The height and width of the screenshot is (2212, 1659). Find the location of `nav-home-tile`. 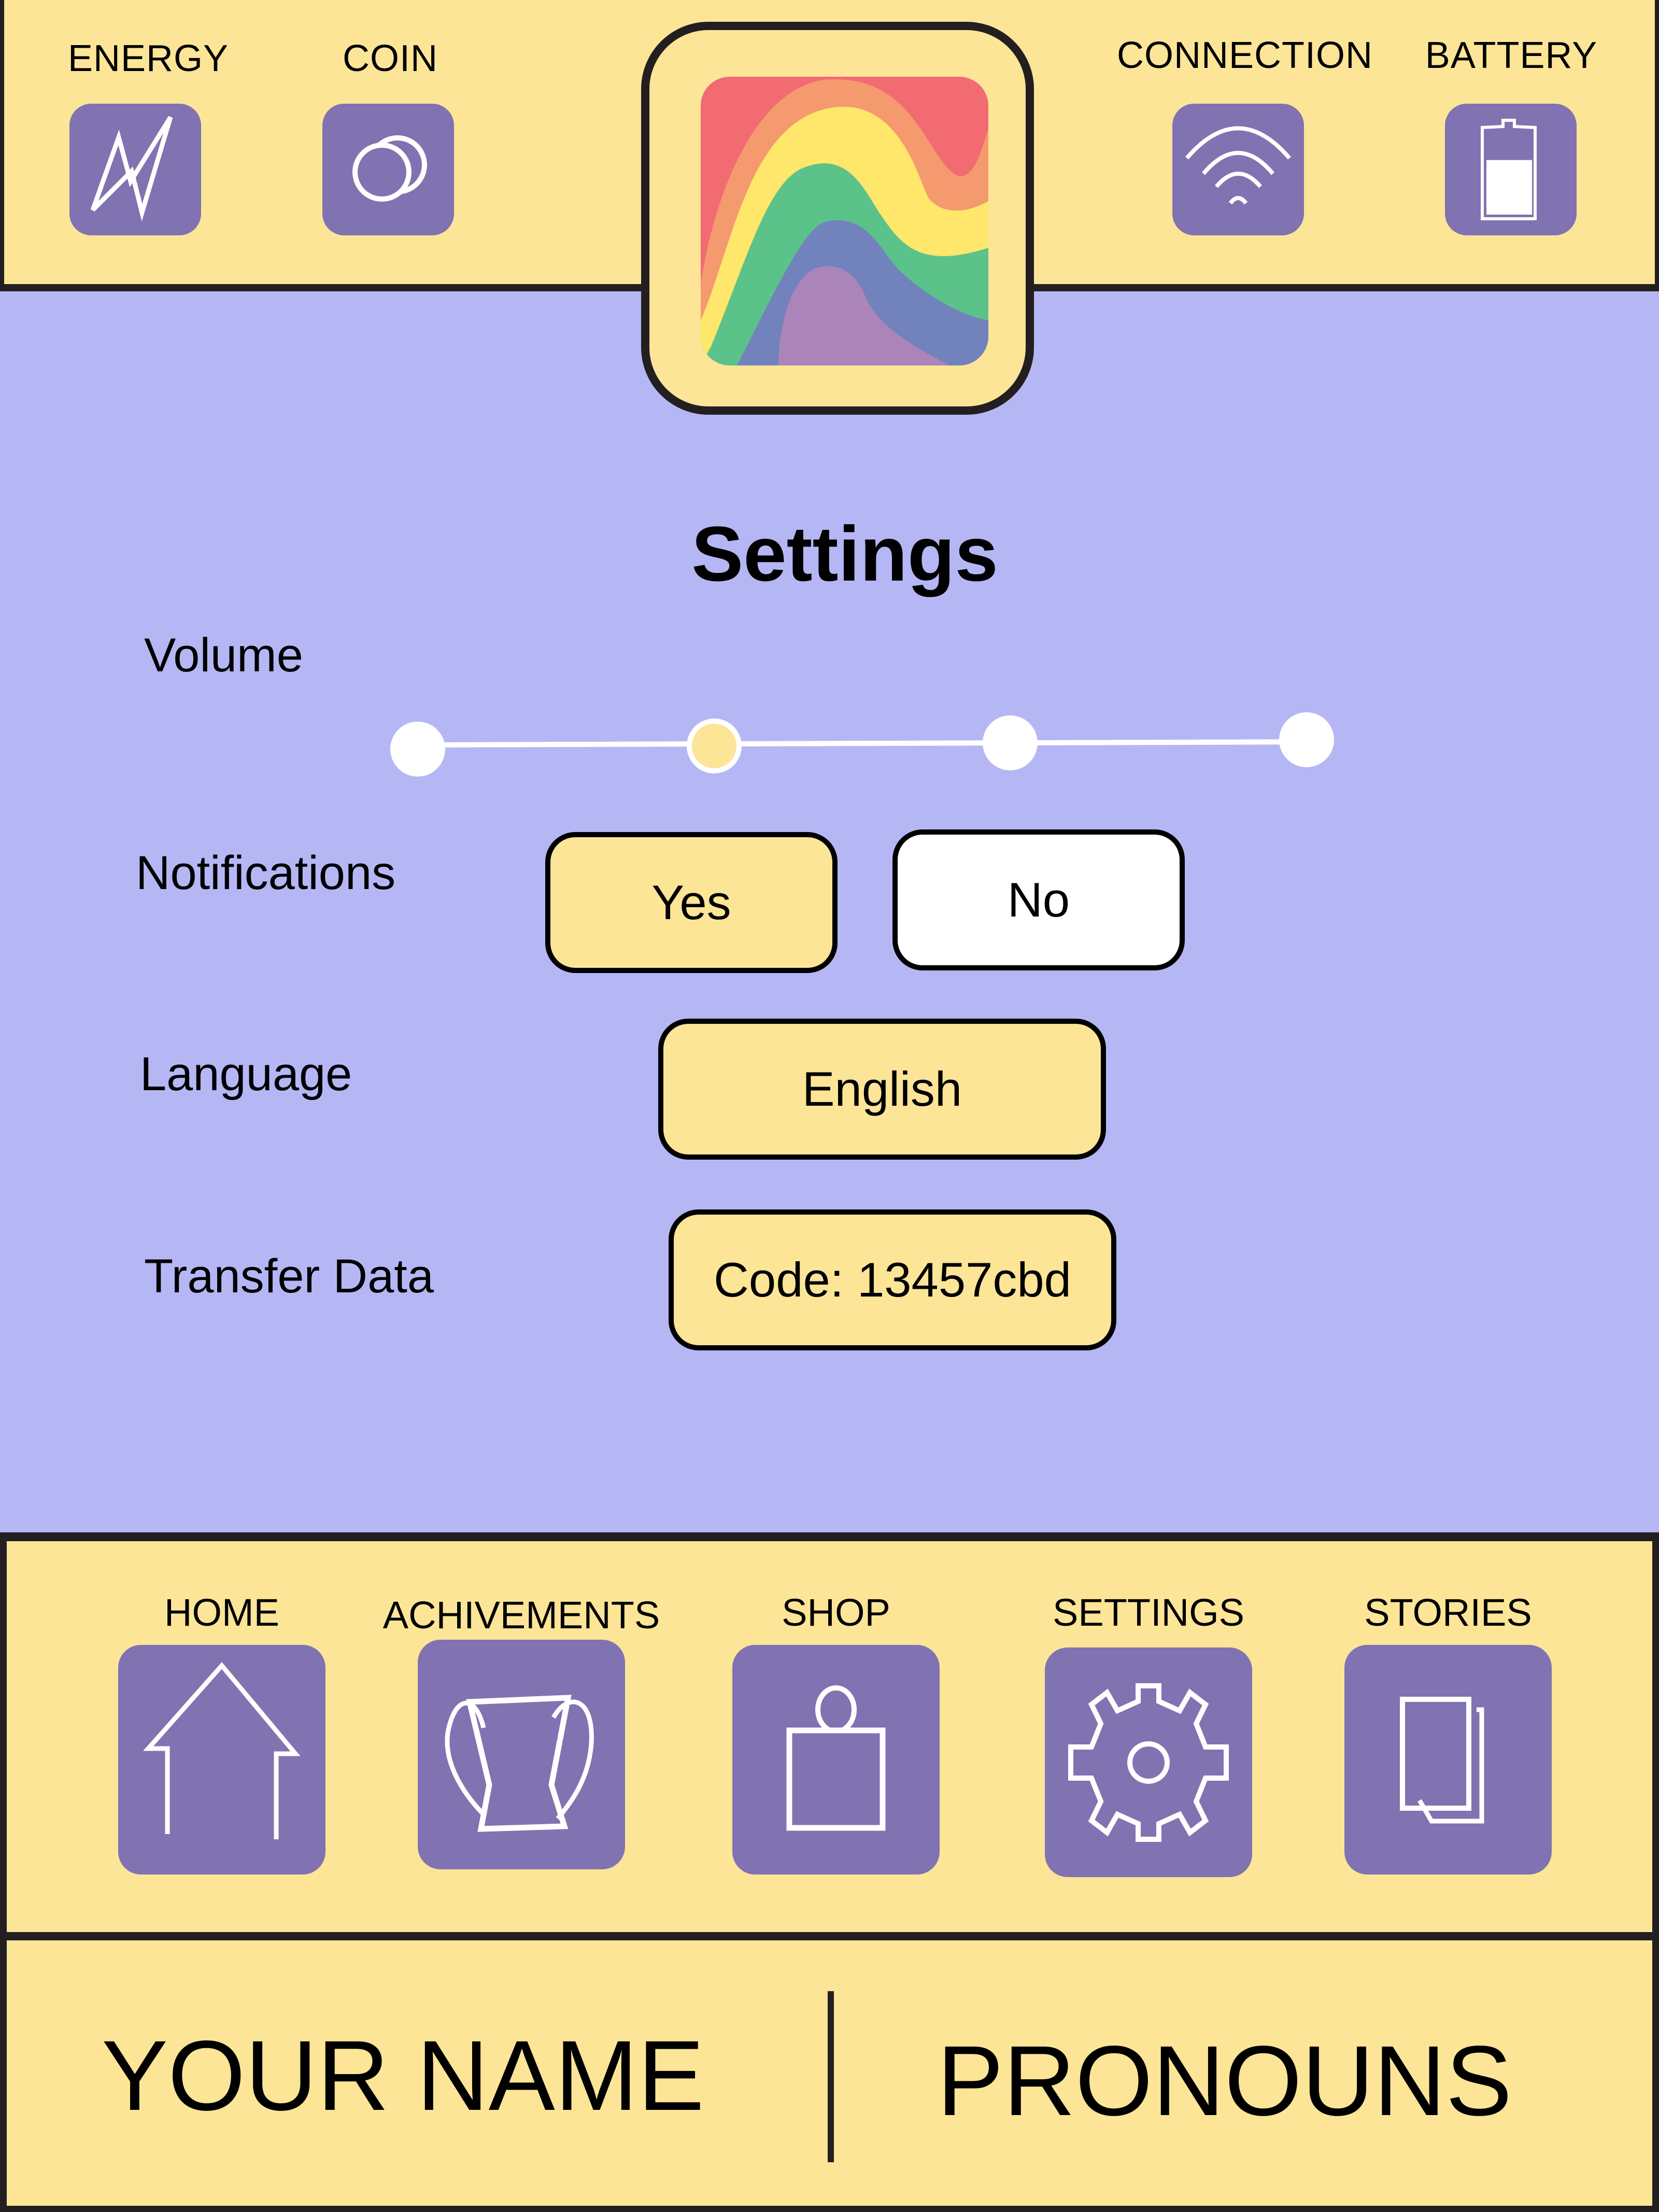

nav-home-tile is located at coordinates (221, 1760).